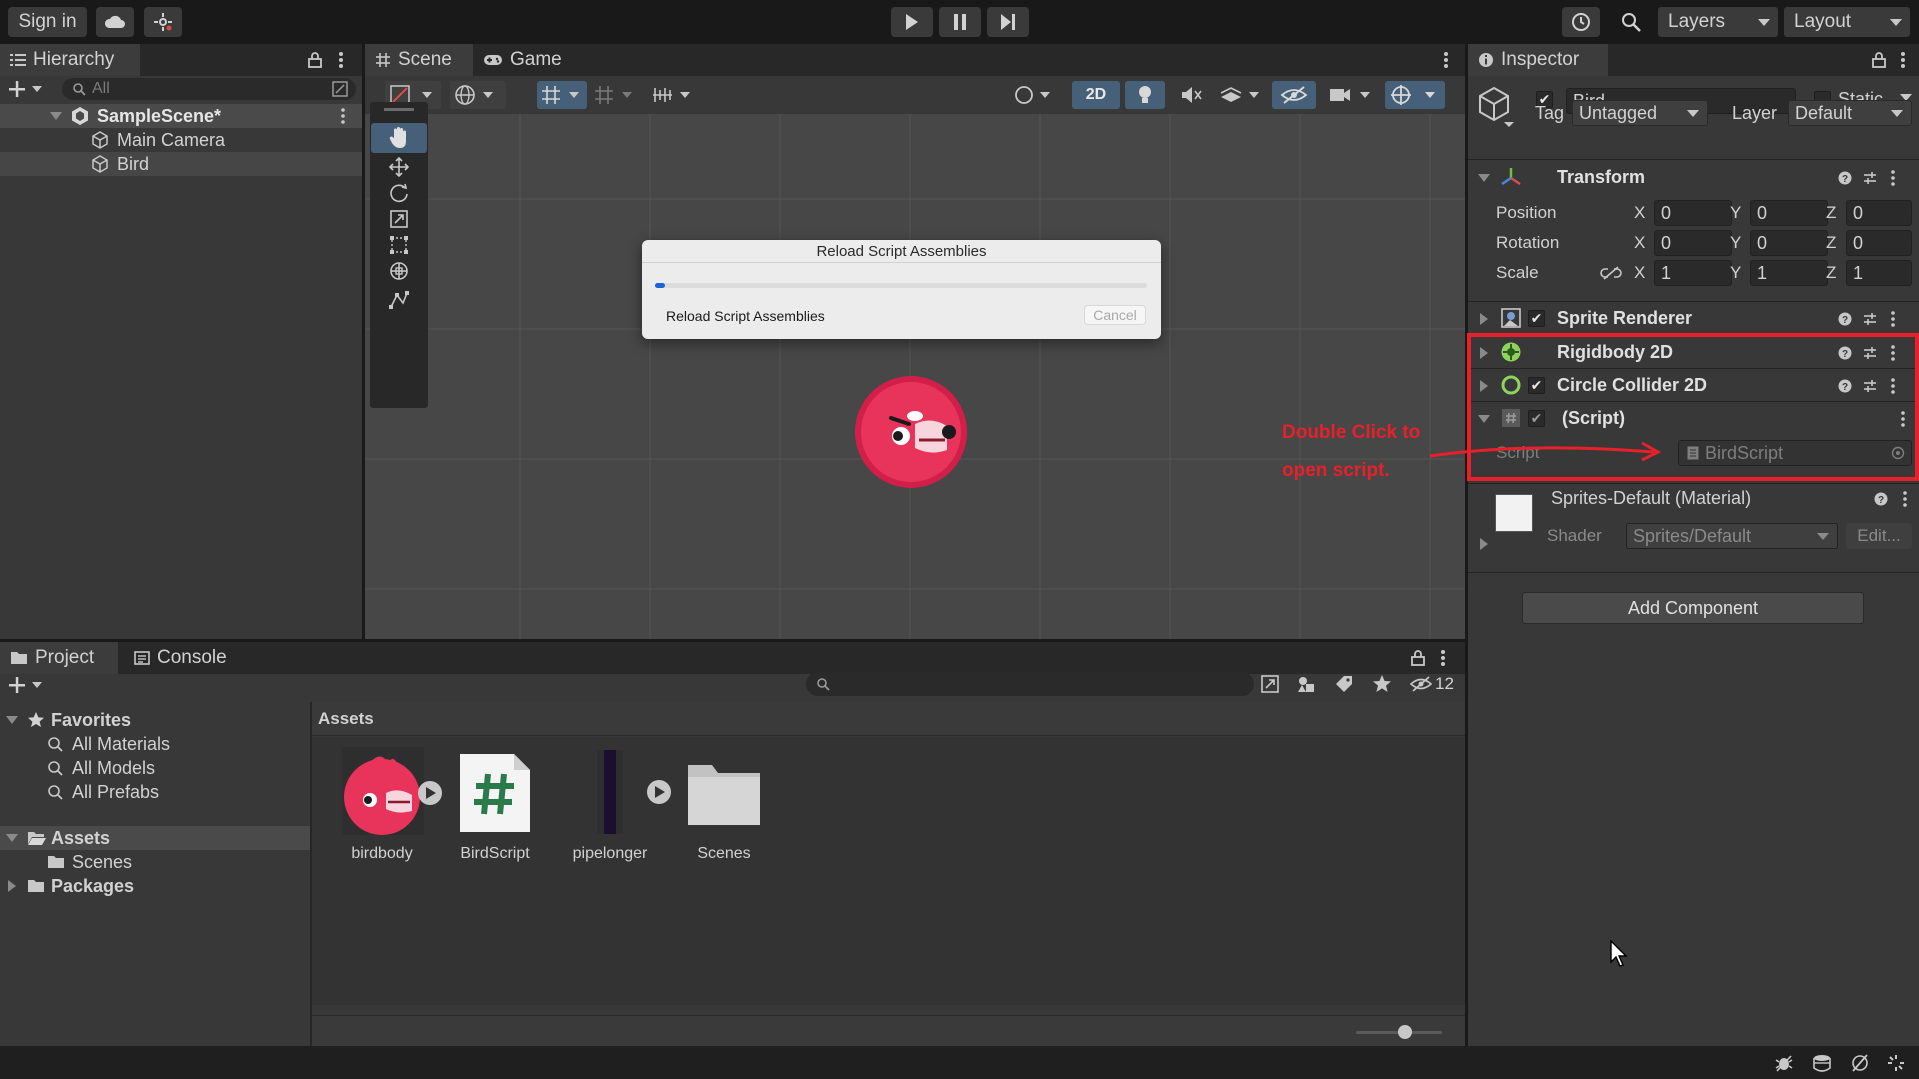 The image size is (1919, 1079). What do you see at coordinates (209, 89) in the screenshot?
I see `hierarchy-search-input: All` at bounding box center [209, 89].